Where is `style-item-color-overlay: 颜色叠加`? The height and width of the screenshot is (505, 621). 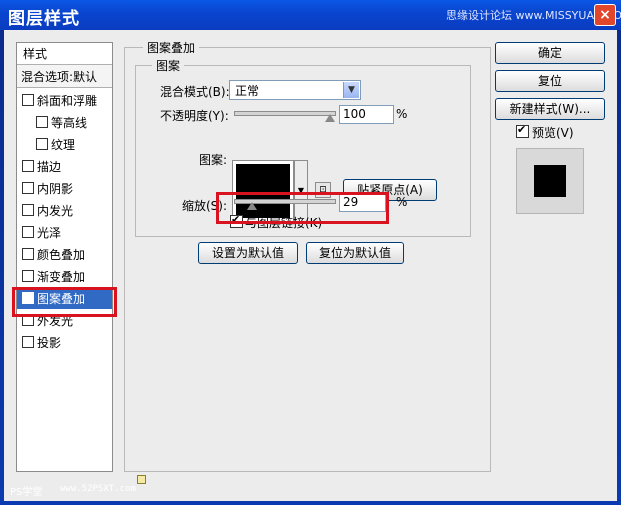
style-item-color-overlay: 颜色叠加 is located at coordinates (64, 254).